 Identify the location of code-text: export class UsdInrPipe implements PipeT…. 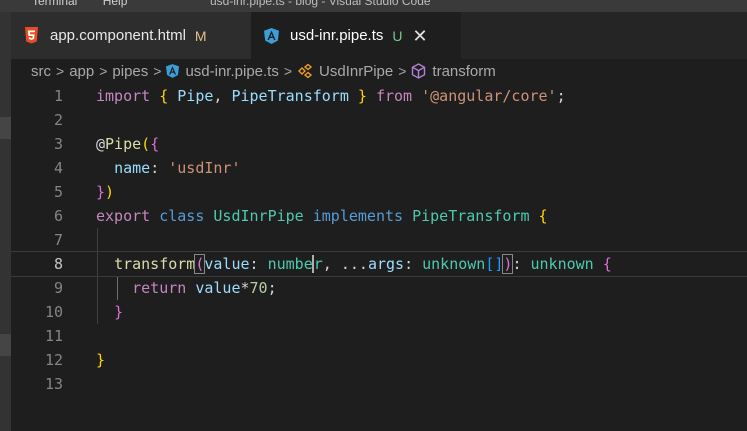
(322, 216).